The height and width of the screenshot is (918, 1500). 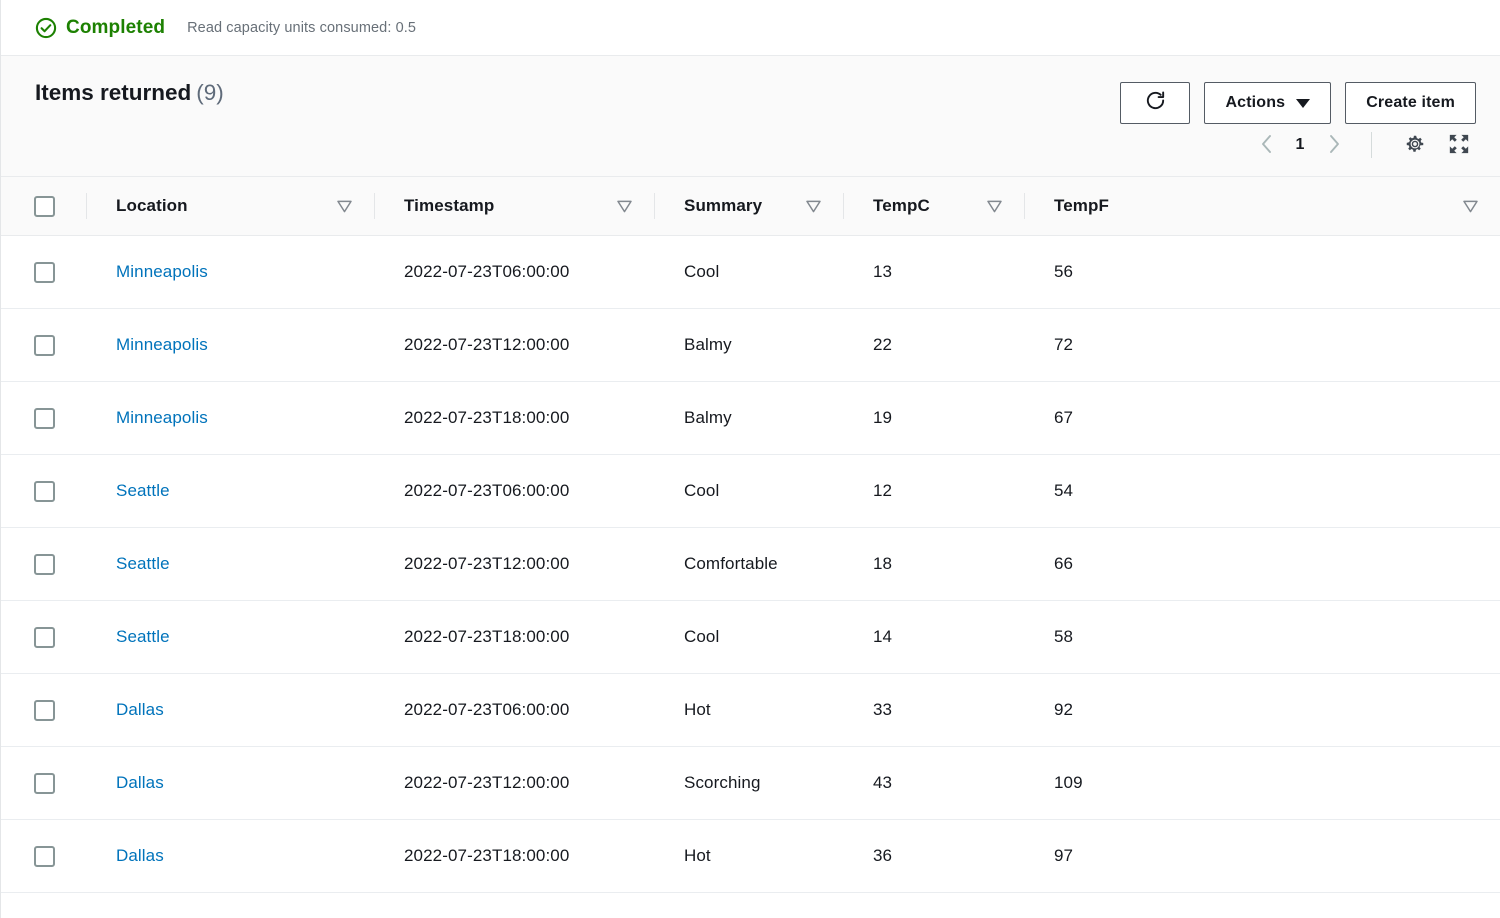 What do you see at coordinates (1410, 103) in the screenshot?
I see `create-item-button: Create item` at bounding box center [1410, 103].